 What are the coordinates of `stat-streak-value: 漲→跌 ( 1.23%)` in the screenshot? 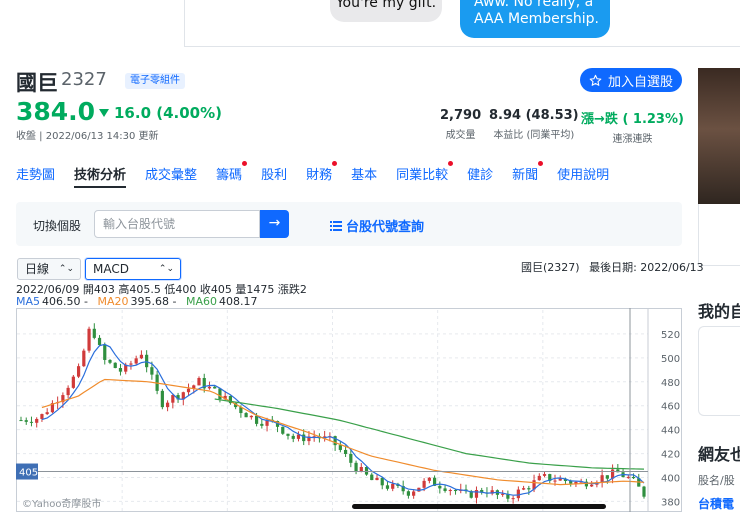 It's located at (632, 117).